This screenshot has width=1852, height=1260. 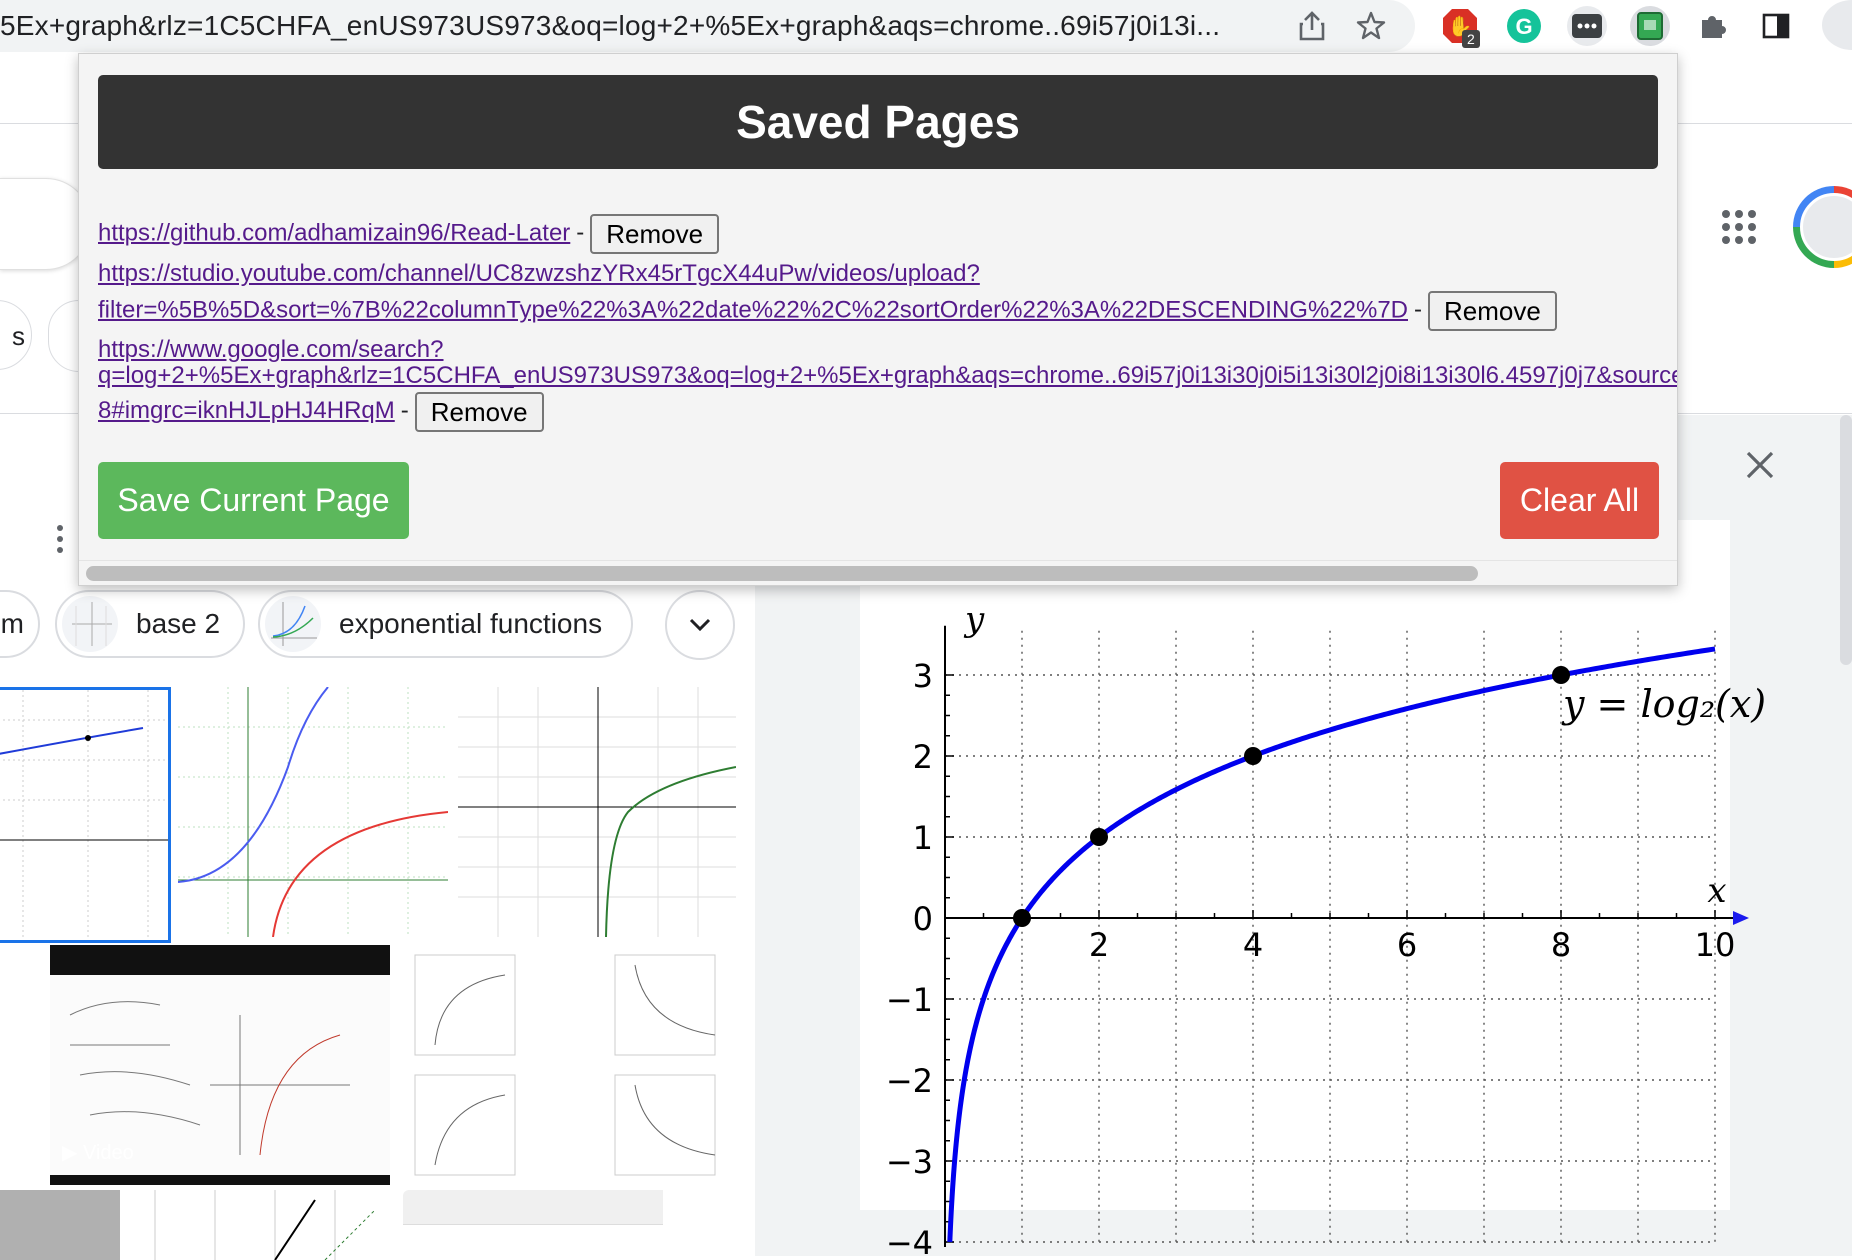 I want to click on y-tick-label: −2, so click(x=909, y=1081).